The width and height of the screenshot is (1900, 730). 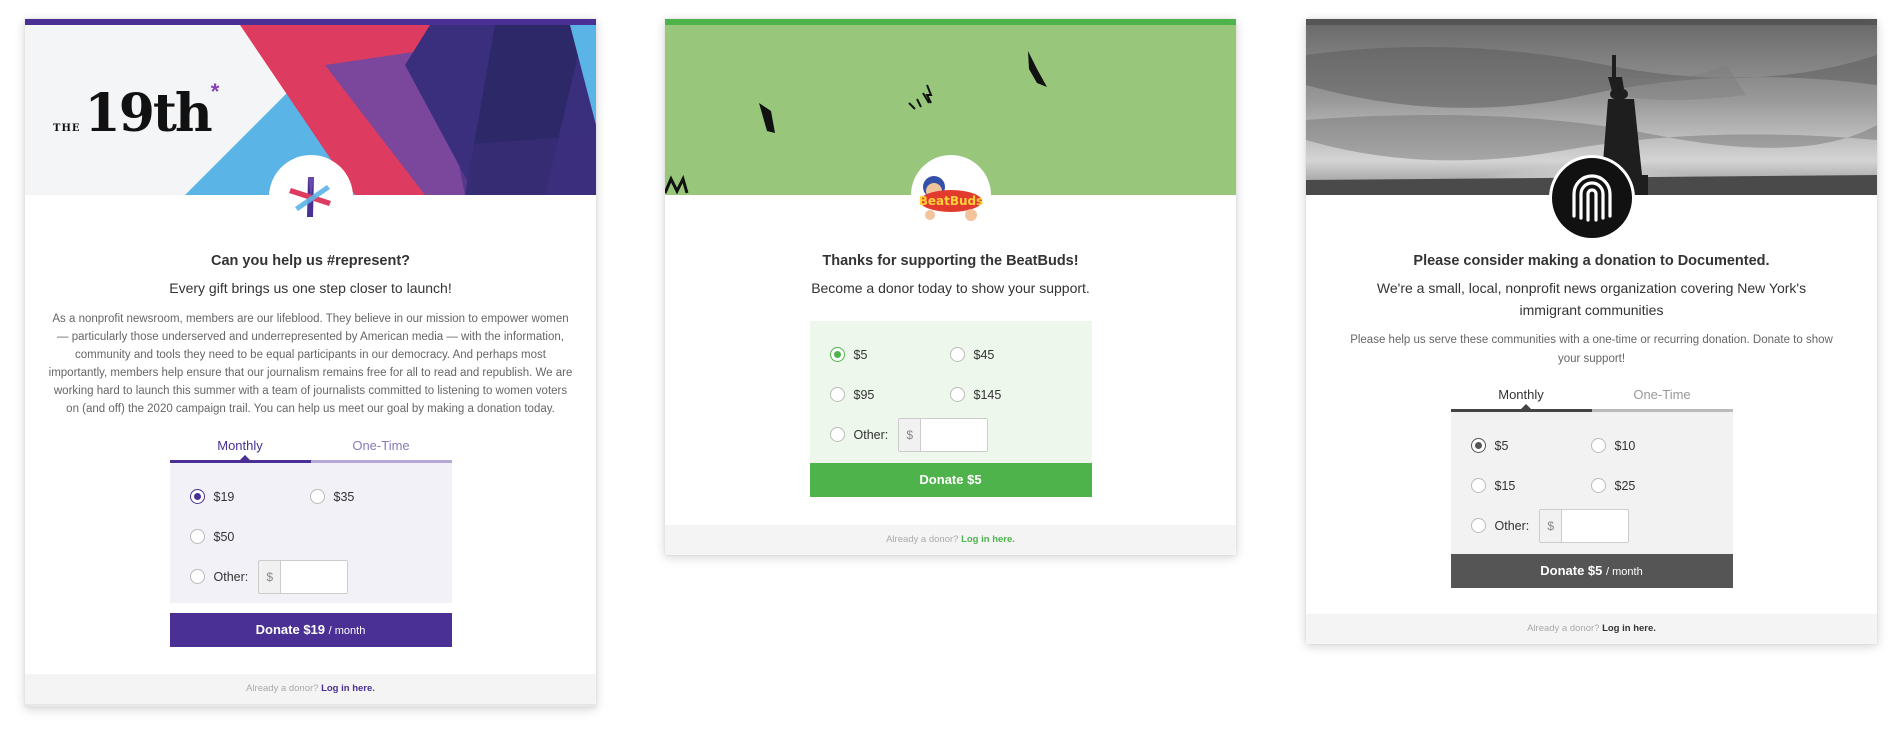 I want to click on amount-option-95: $95, so click(x=889, y=395).